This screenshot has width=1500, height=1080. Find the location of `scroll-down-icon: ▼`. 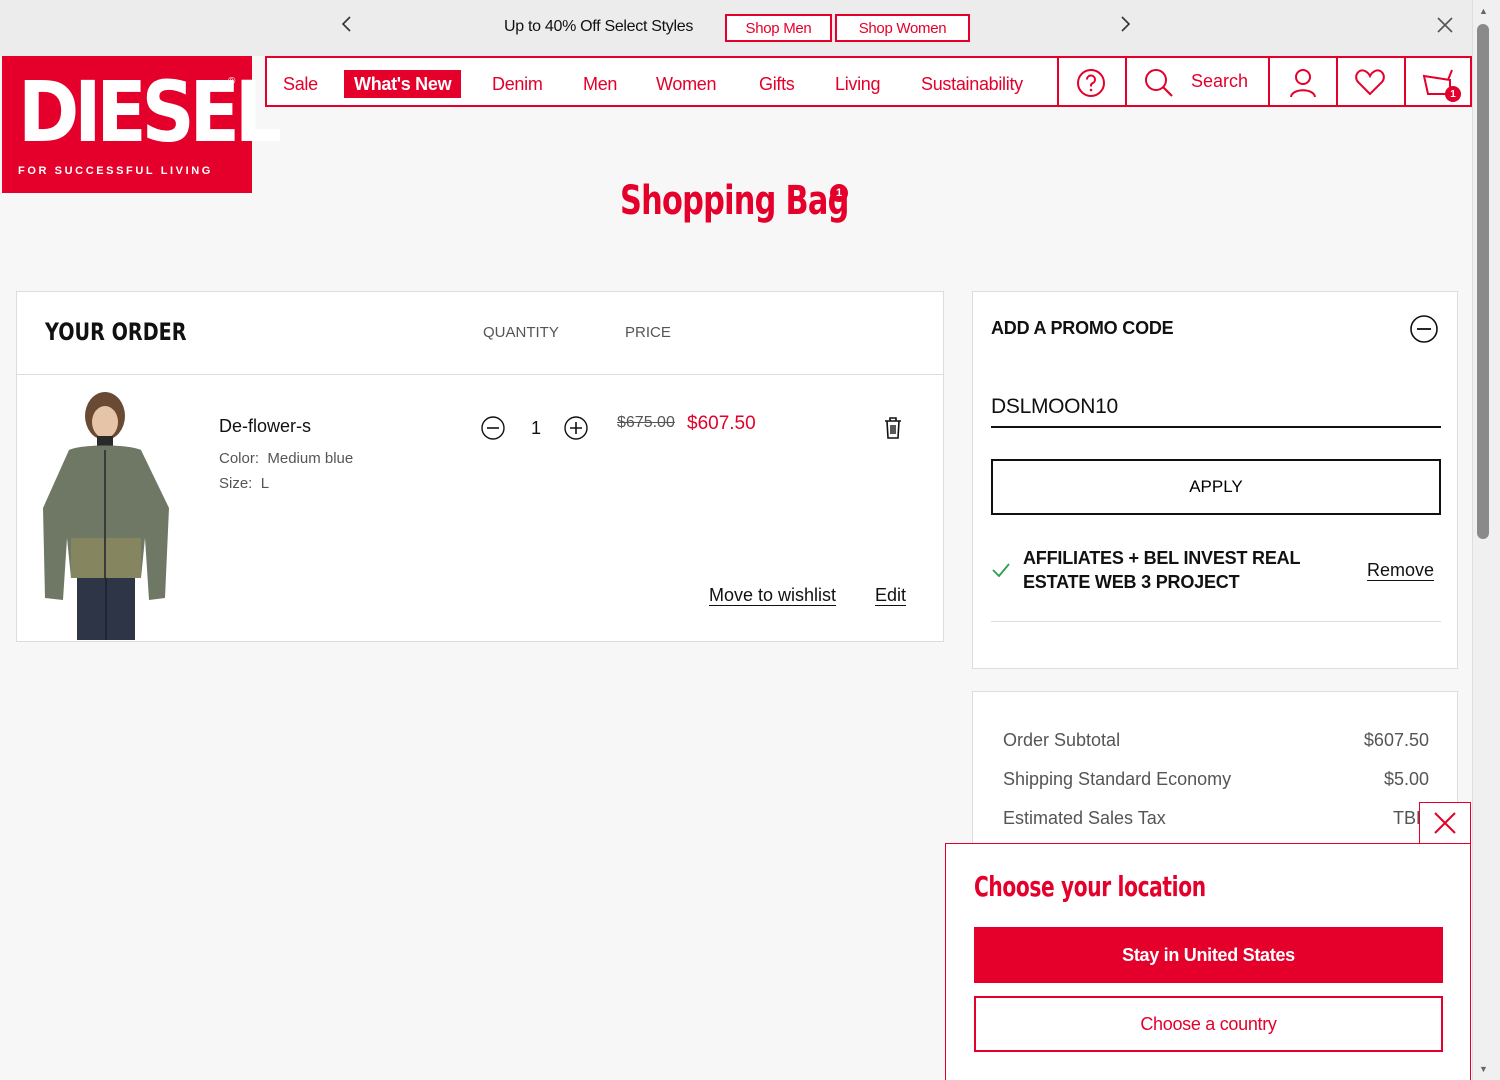

scroll-down-icon: ▼ is located at coordinates (1483, 1069).